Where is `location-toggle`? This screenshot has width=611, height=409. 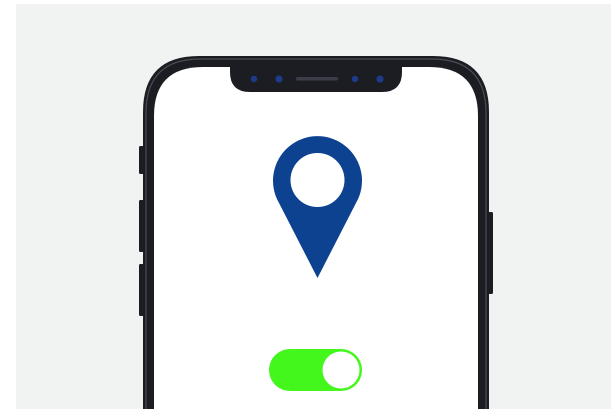 location-toggle is located at coordinates (315, 370).